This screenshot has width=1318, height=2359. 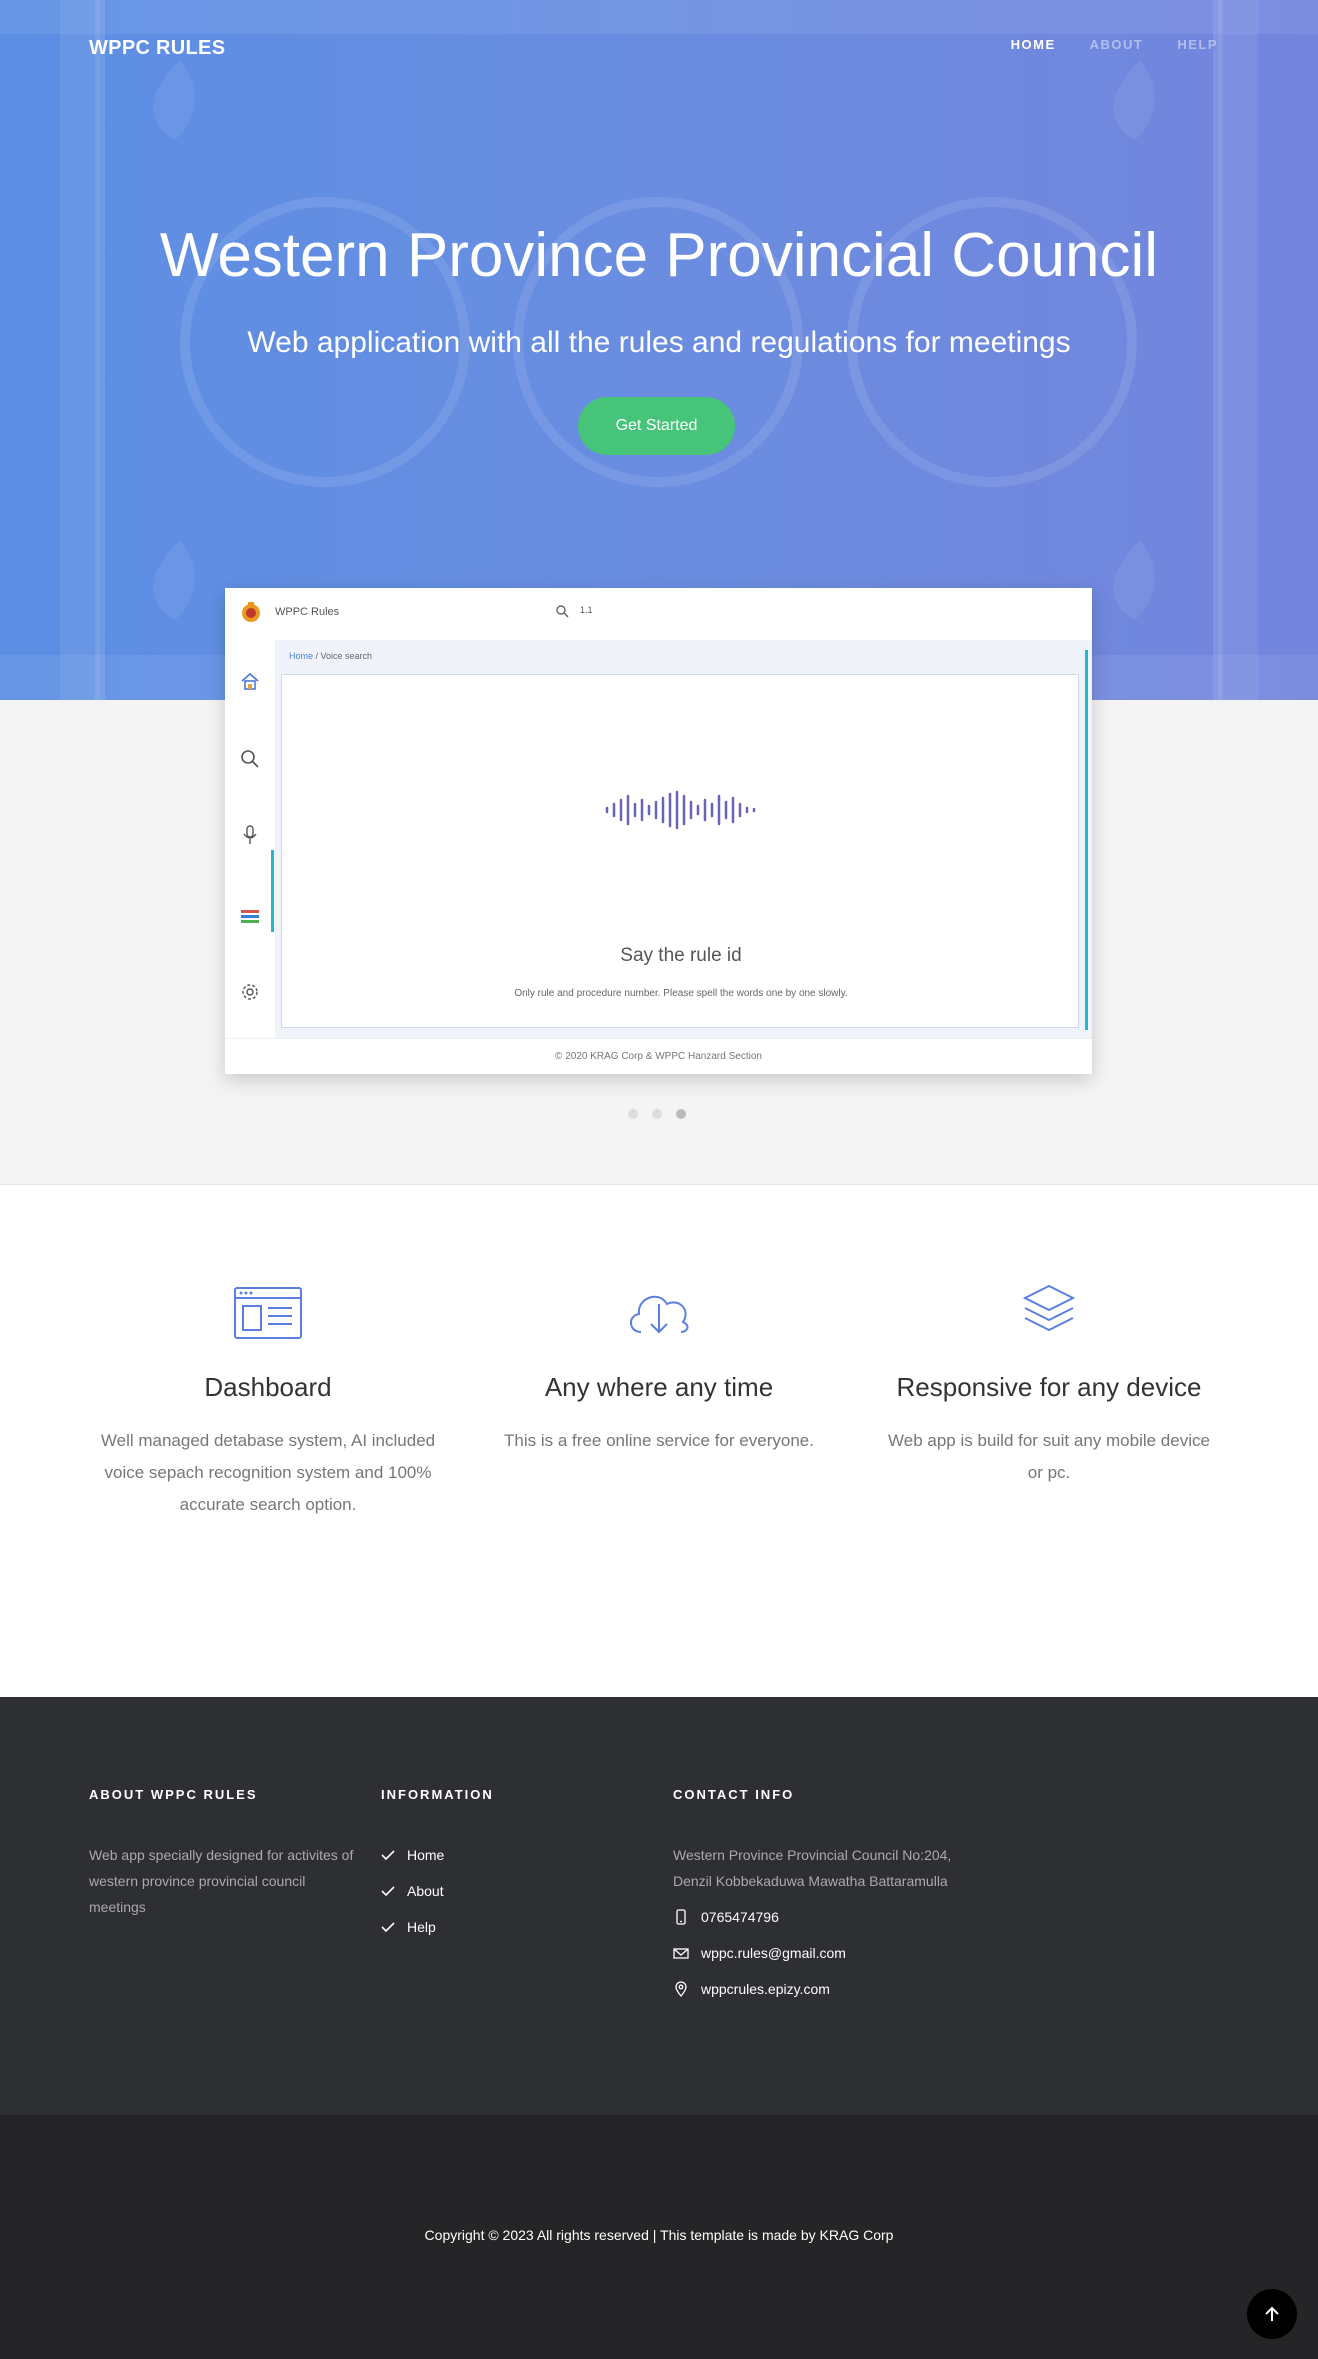 What do you see at coordinates (250, 835) in the screenshot?
I see `microphone-icon` at bounding box center [250, 835].